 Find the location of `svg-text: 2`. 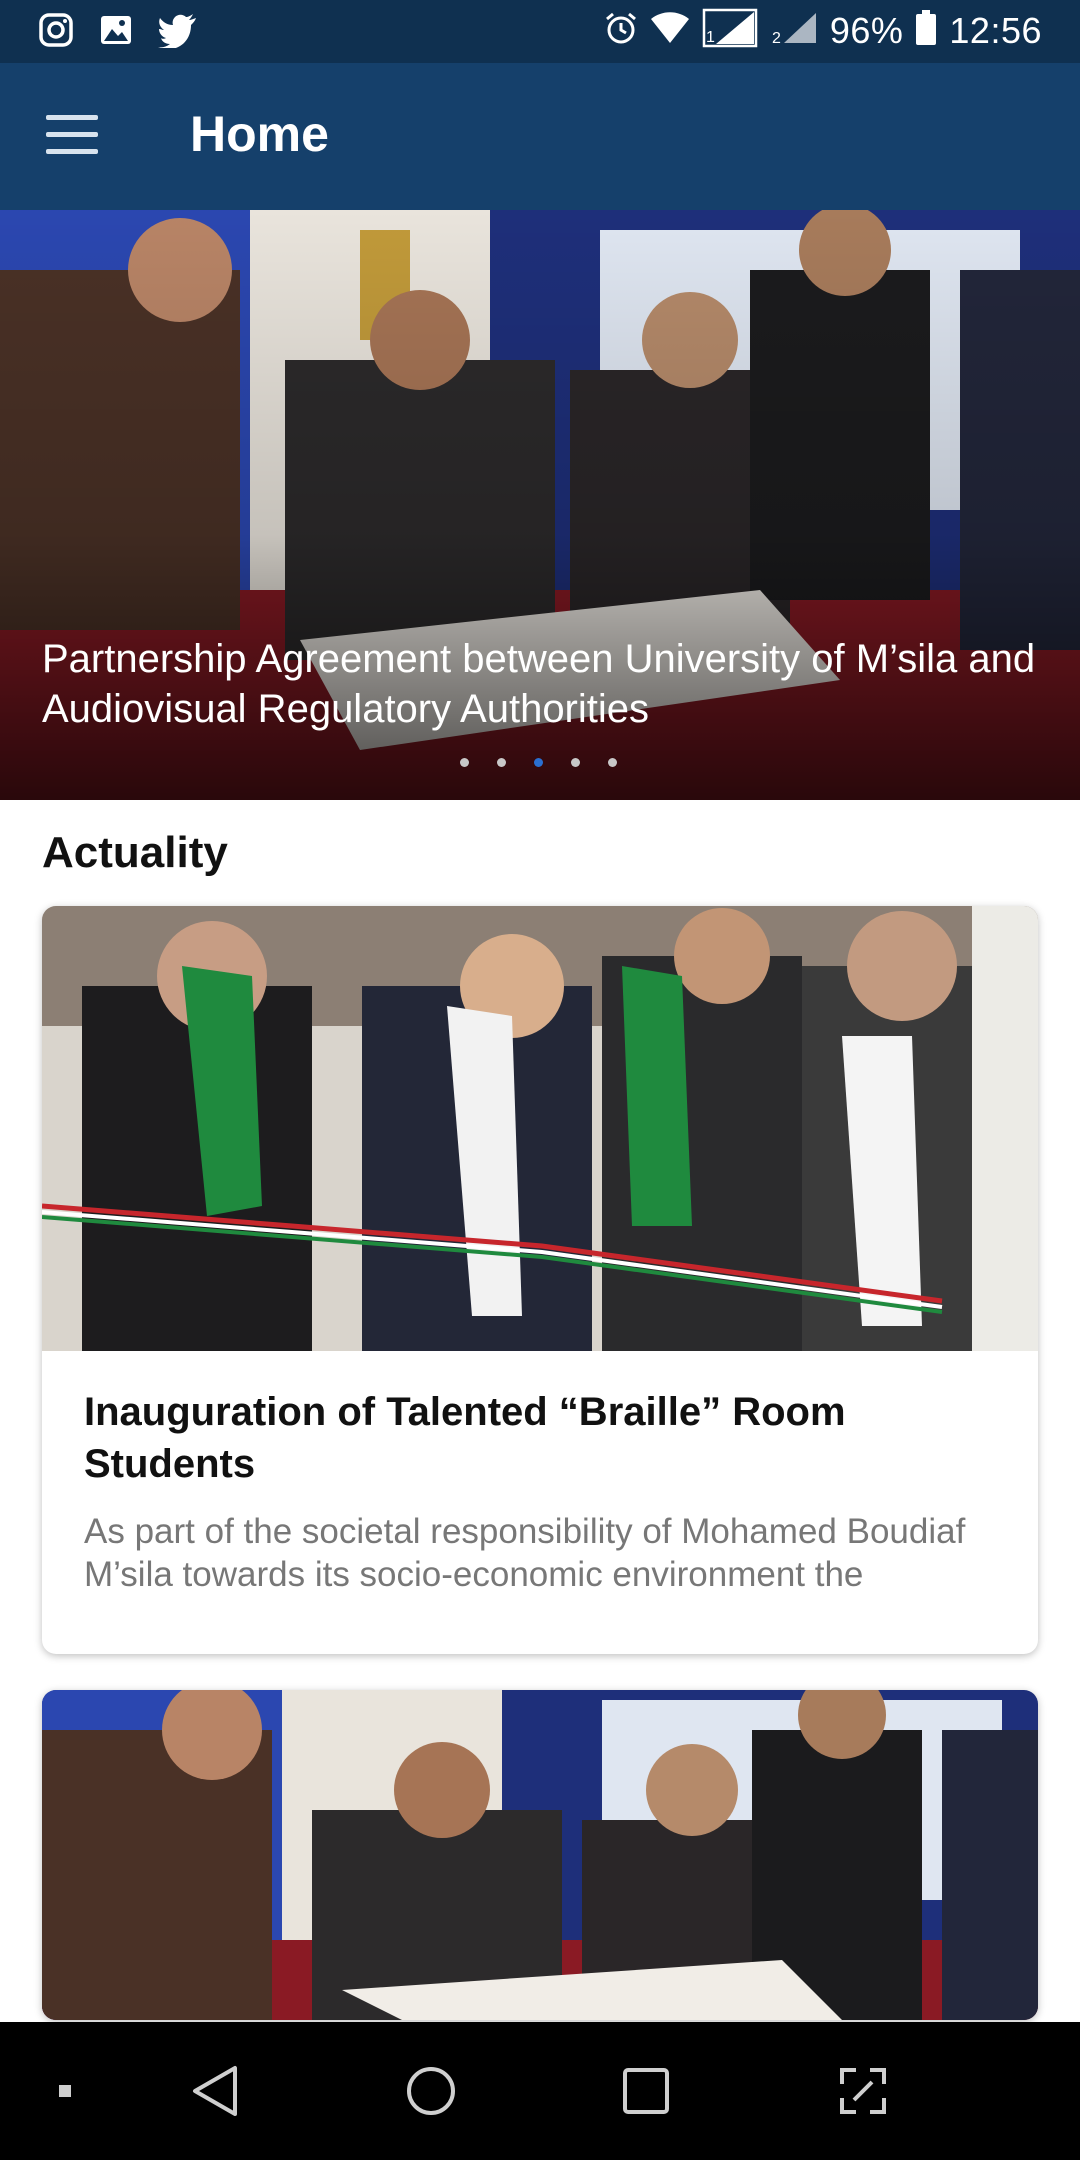

svg-text: 2 is located at coordinates (776, 37).